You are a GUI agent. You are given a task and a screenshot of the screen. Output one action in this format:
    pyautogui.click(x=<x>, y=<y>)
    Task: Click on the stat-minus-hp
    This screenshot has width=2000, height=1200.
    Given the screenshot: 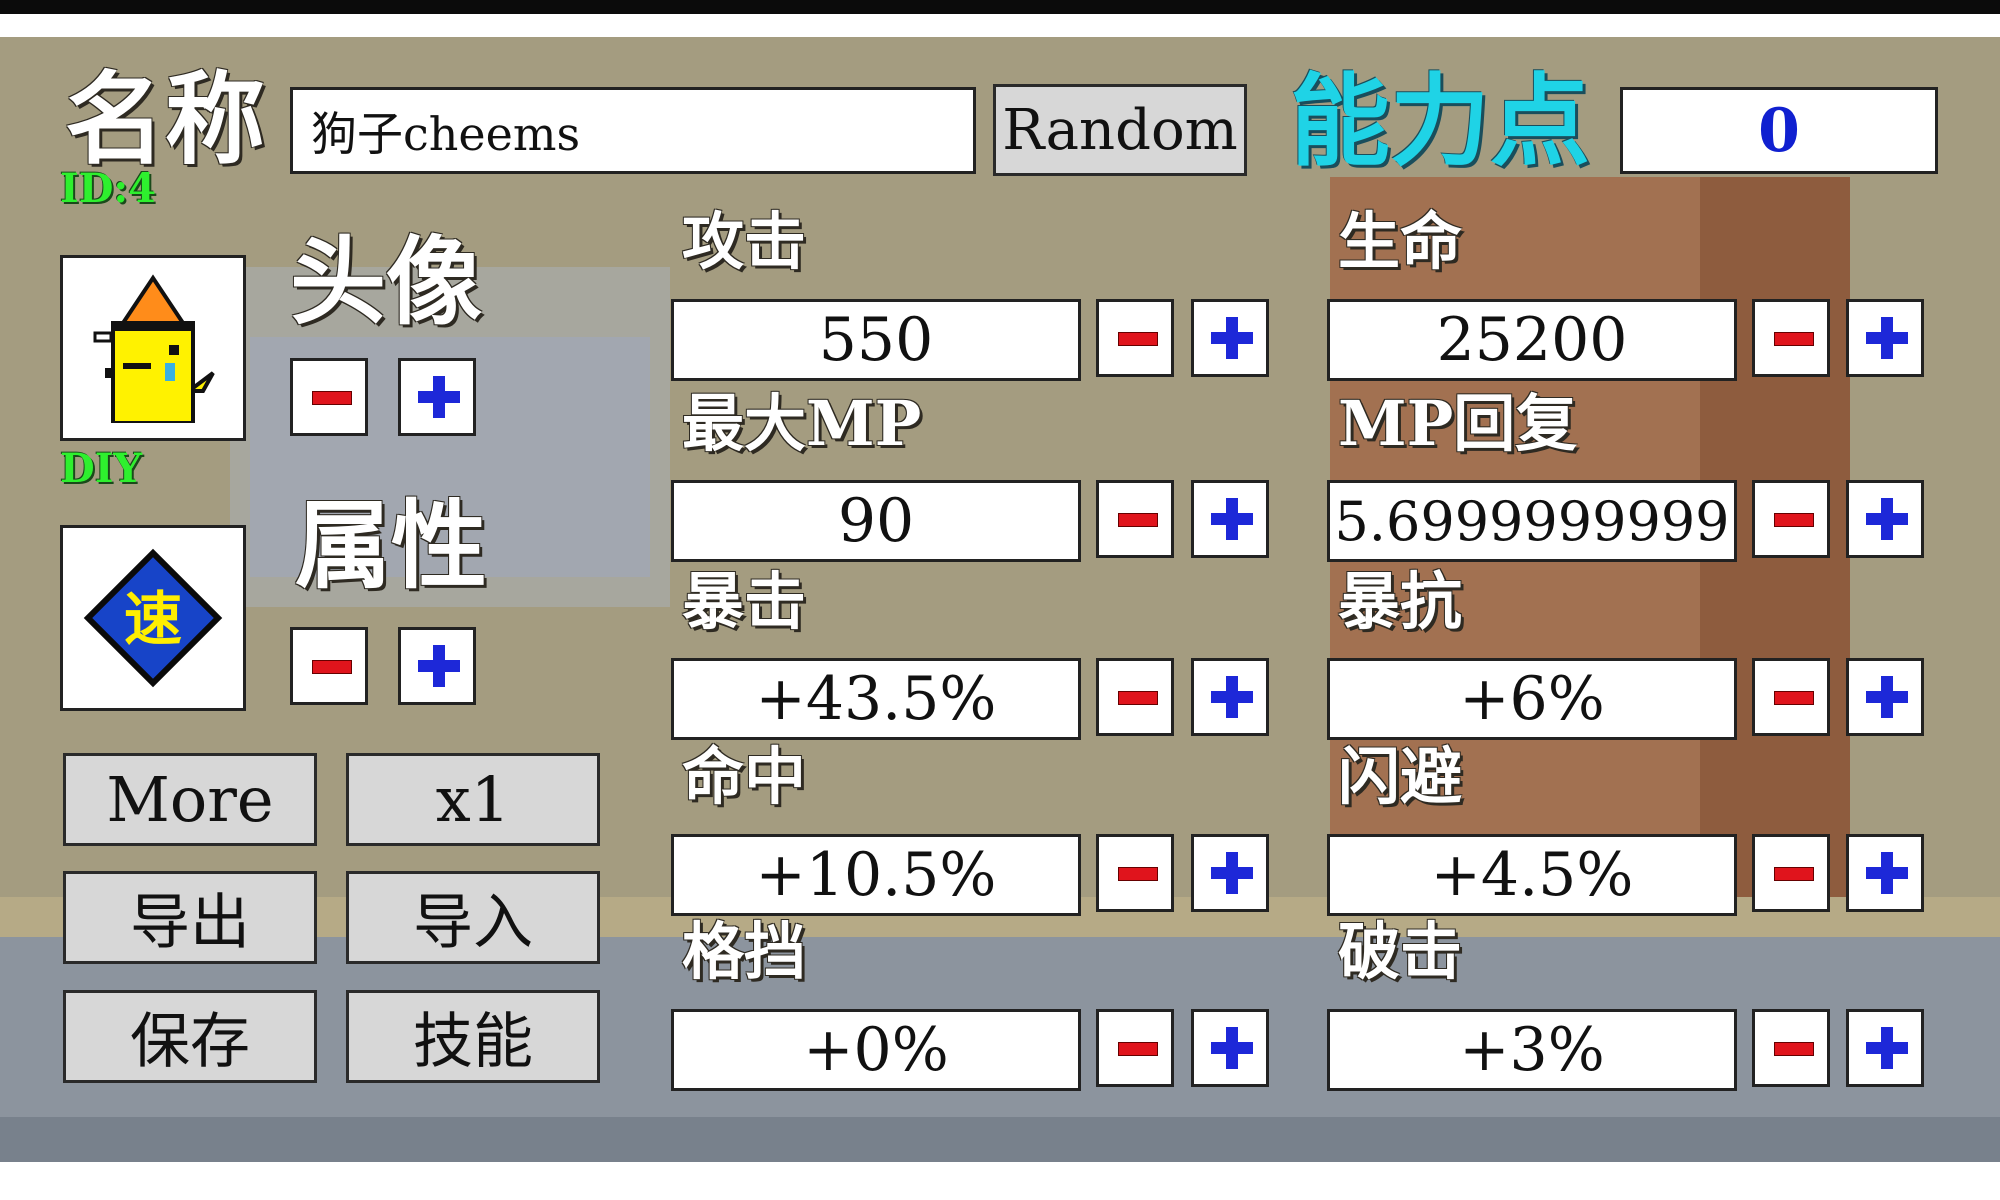 What is the action you would take?
    pyautogui.click(x=1791, y=338)
    